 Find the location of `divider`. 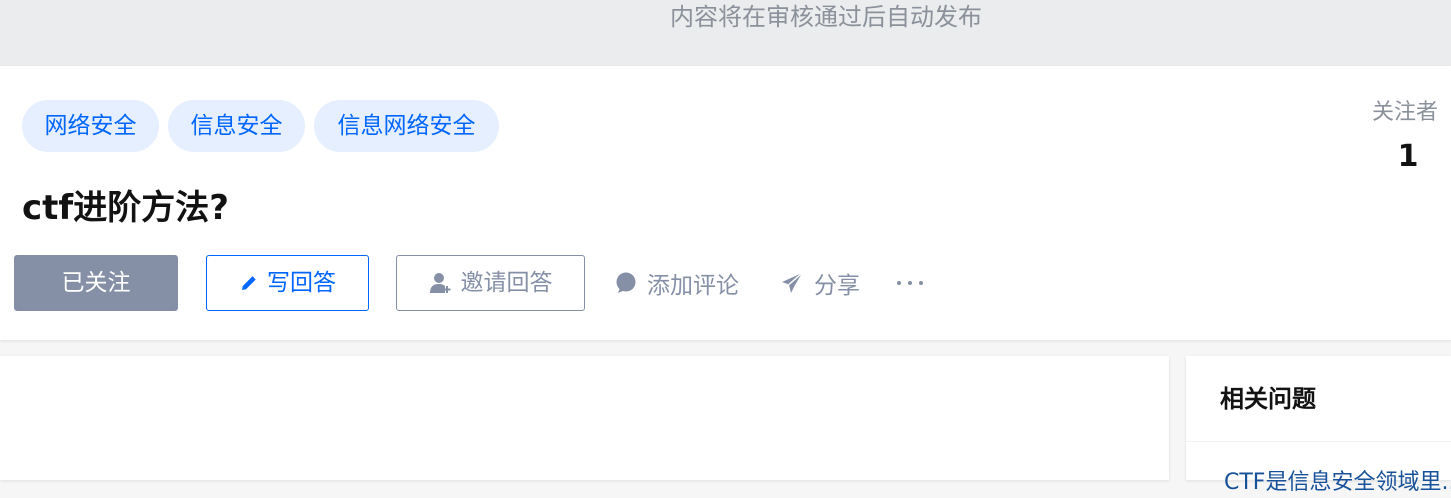

divider is located at coordinates (1318, 441).